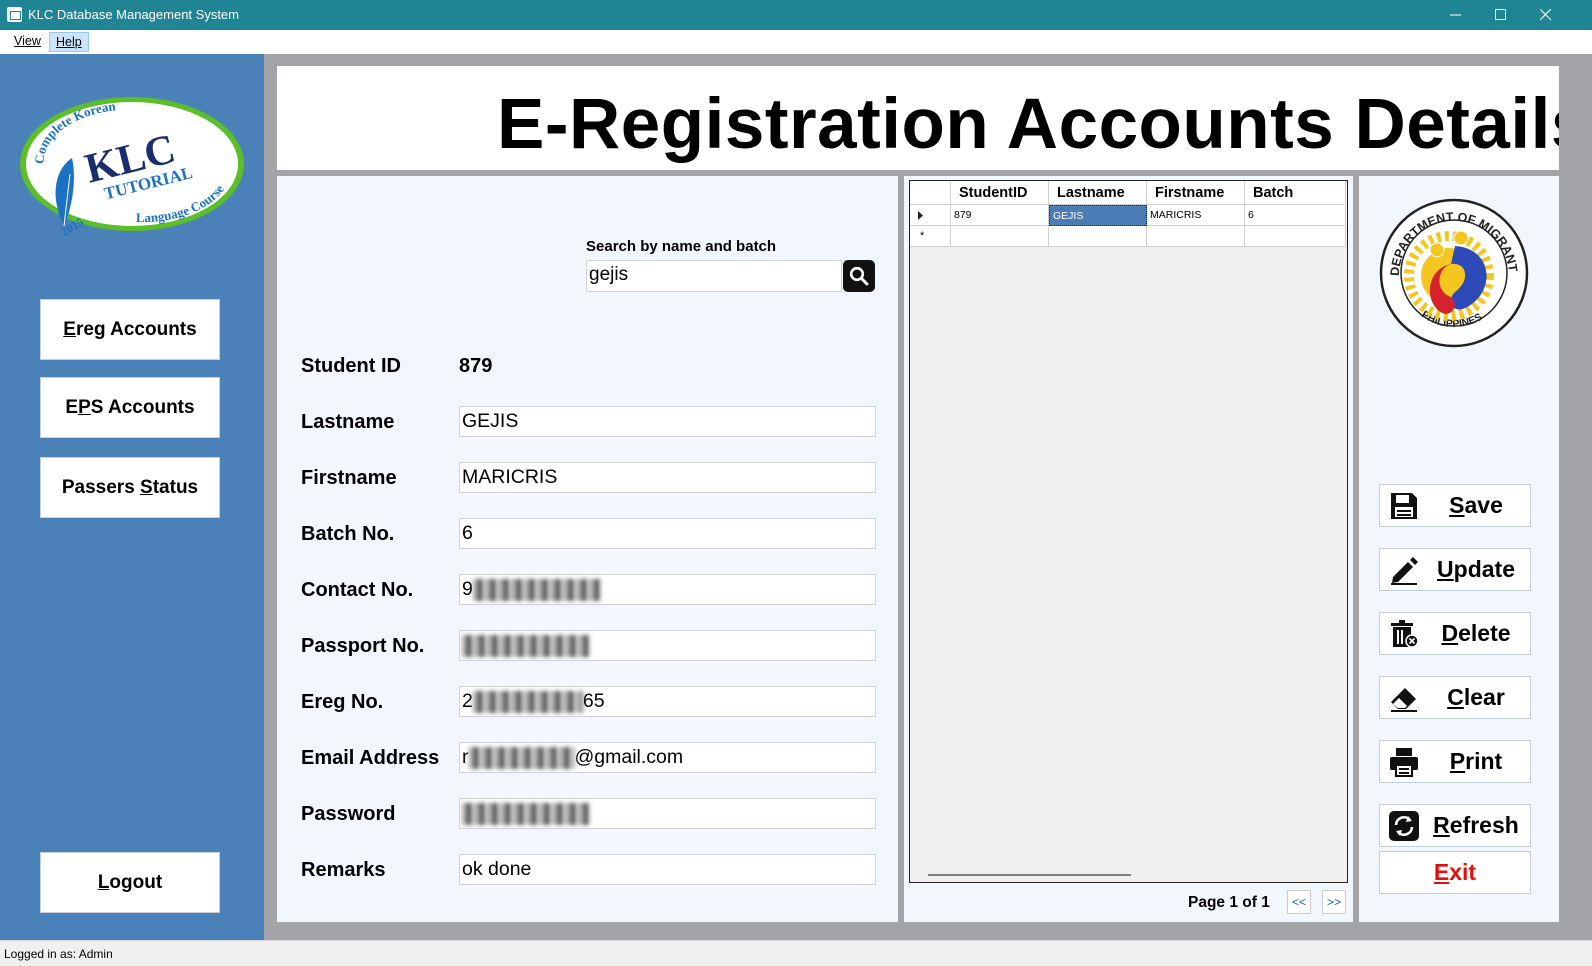 The width and height of the screenshot is (1592, 966). I want to click on current-row-icon, so click(920, 215).